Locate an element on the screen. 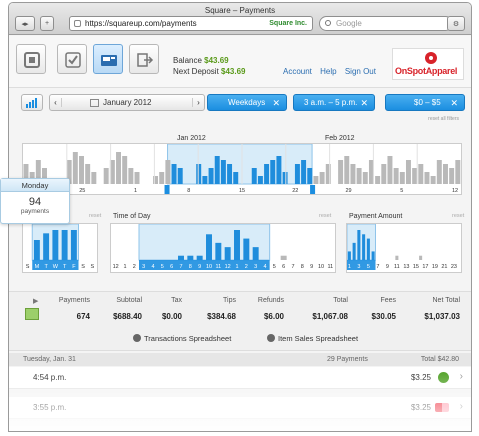  axis-tick-label: 9 is located at coordinates (199, 267).